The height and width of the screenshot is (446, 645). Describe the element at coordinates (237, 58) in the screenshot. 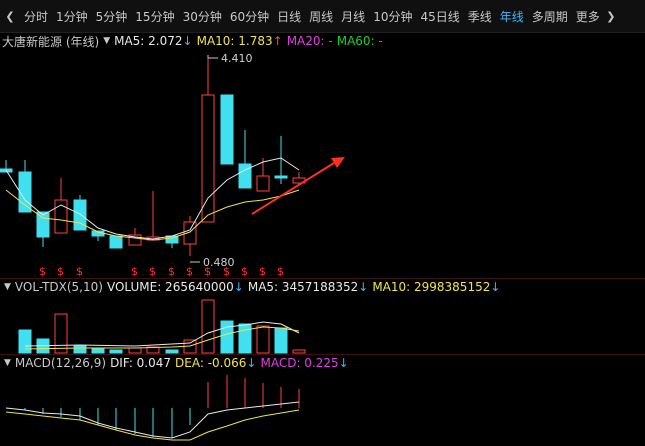

I see `high-price-label: 4.410` at that location.